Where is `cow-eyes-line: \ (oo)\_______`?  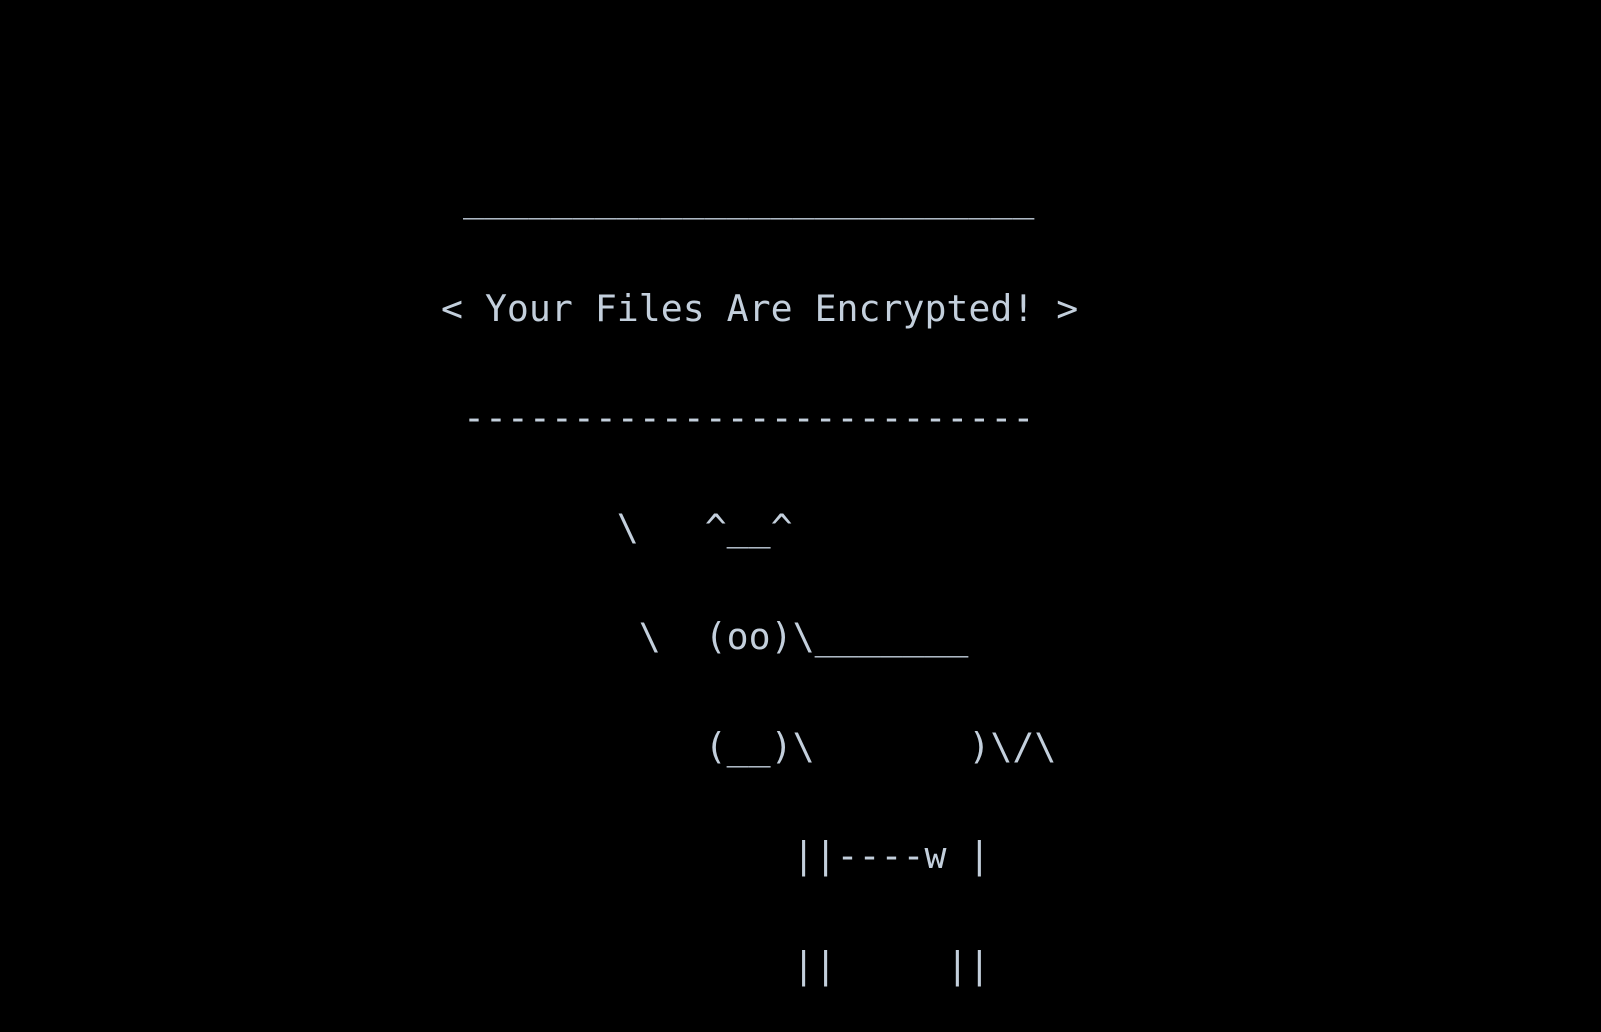
cow-eyes-line: \ (oo)\_______ is located at coordinates (705, 636).